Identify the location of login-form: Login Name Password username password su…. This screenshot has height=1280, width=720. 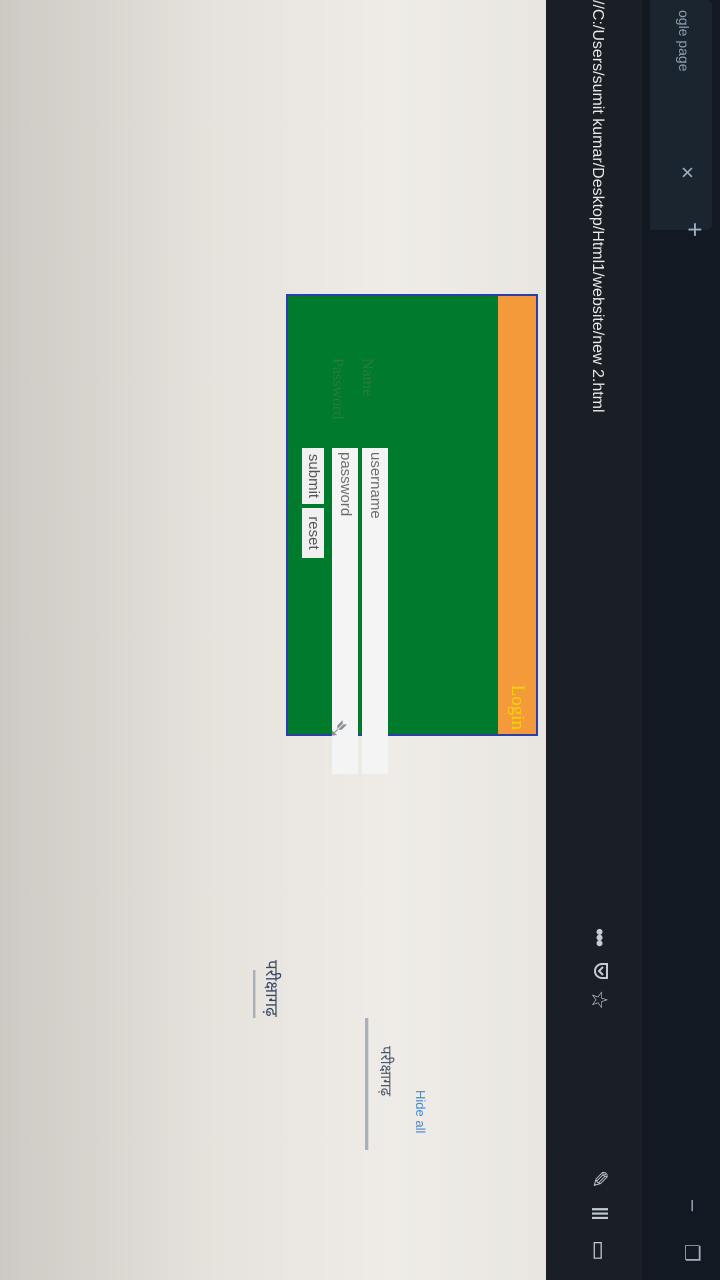
(412, 534).